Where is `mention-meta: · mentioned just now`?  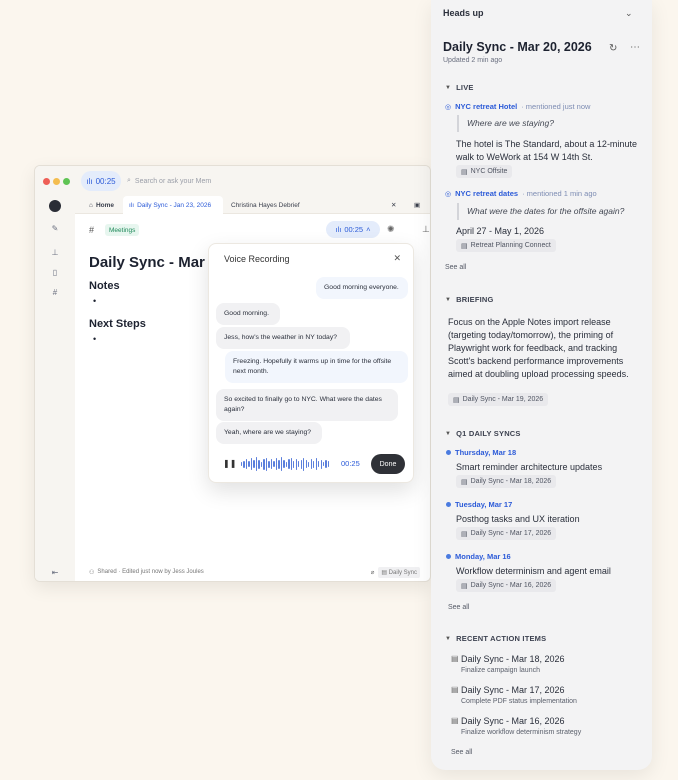 mention-meta: · mentioned just now is located at coordinates (556, 106).